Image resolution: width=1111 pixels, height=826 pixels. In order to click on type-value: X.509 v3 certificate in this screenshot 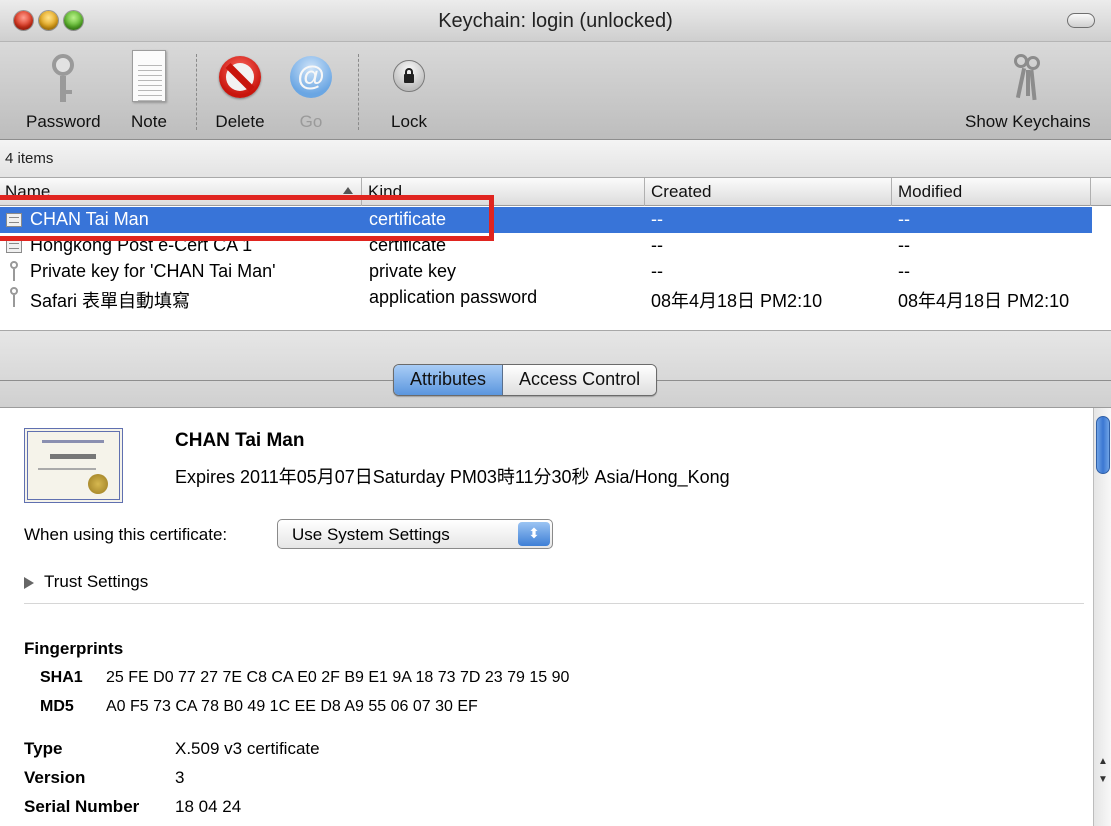, I will do `click(247, 748)`.